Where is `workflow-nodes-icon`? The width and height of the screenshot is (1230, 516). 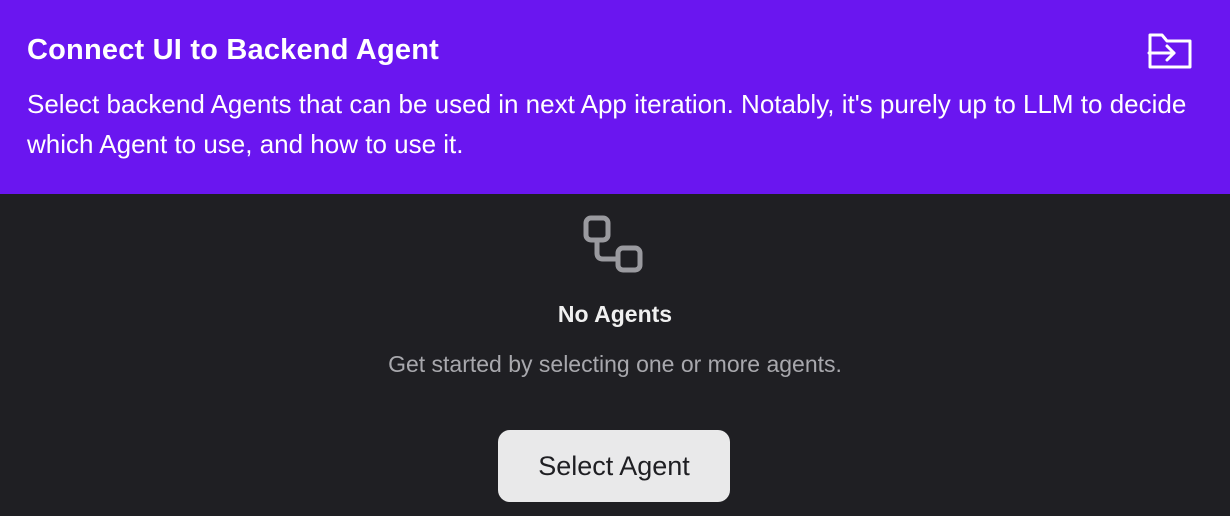 workflow-nodes-icon is located at coordinates (613, 244).